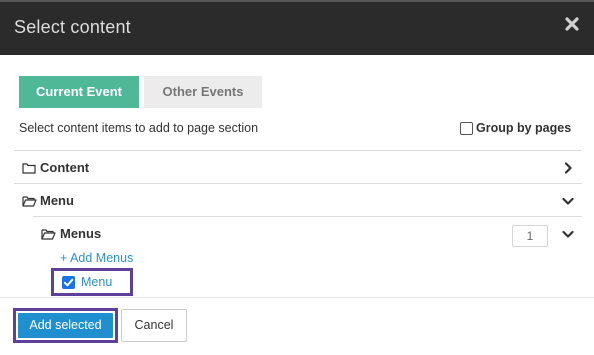  Describe the element at coordinates (530, 236) in the screenshot. I see `menus-count-badge: 1` at that location.